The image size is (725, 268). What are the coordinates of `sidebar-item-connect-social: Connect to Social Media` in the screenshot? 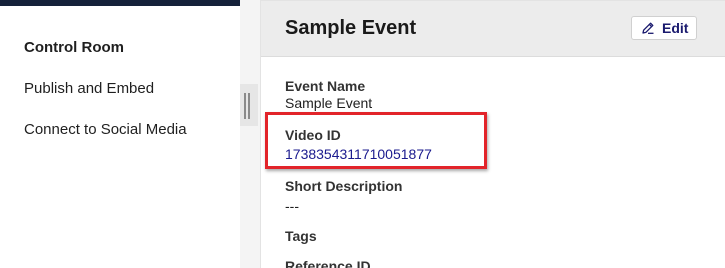 It's located at (105, 129).